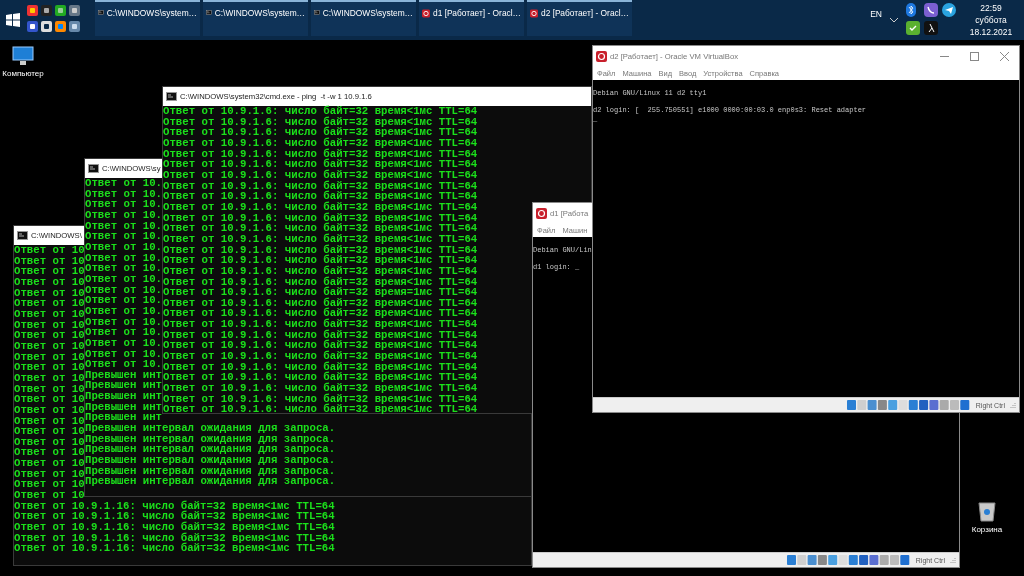  I want to click on clock: 22:59 суббота 18.12.2021, so click(991, 19).